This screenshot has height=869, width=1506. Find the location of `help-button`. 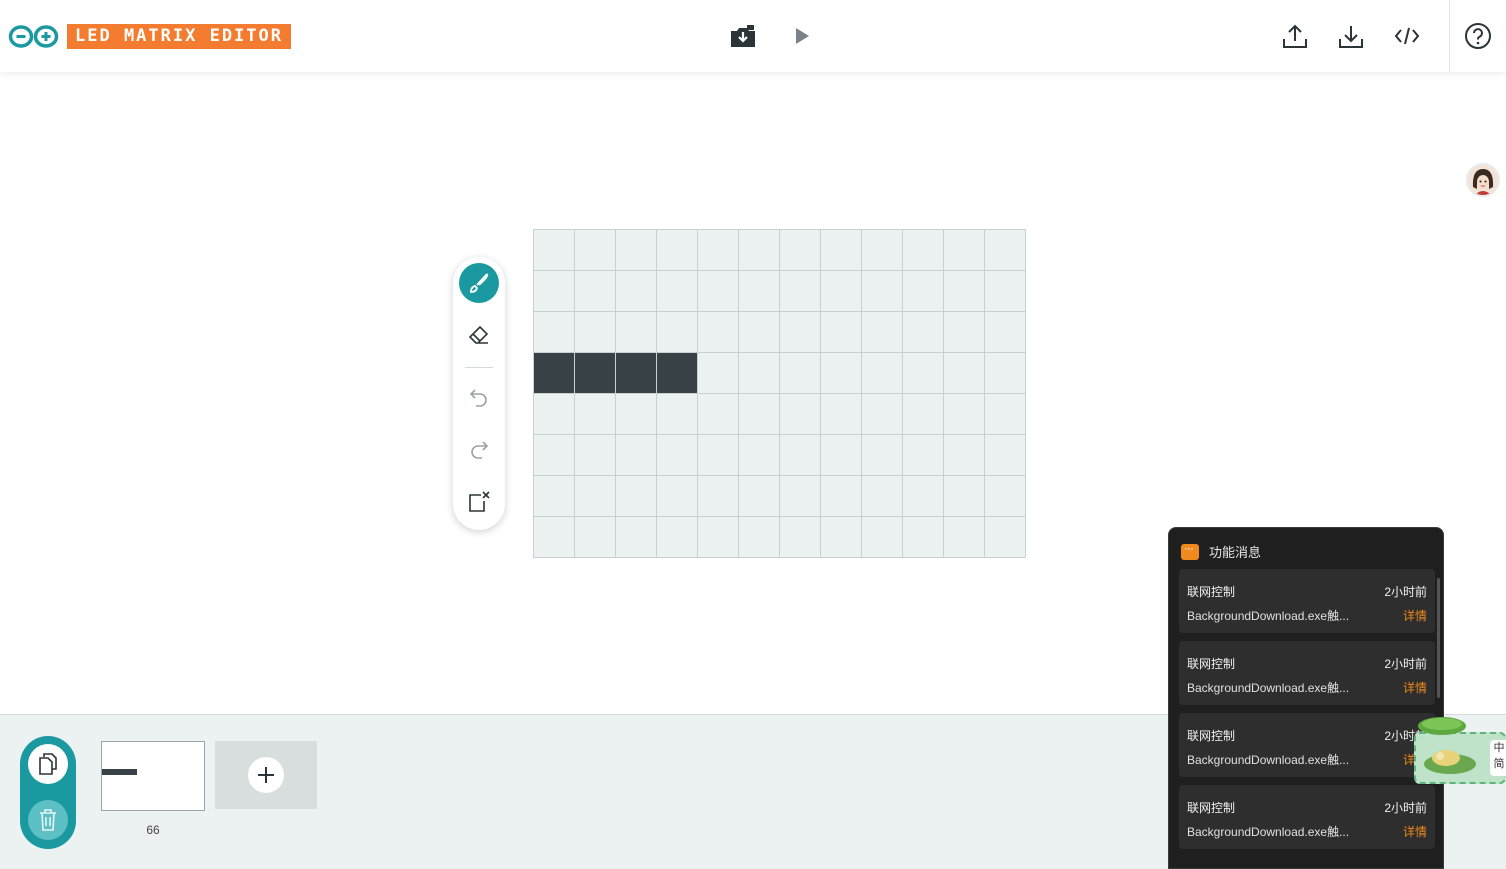

help-button is located at coordinates (1478, 36).